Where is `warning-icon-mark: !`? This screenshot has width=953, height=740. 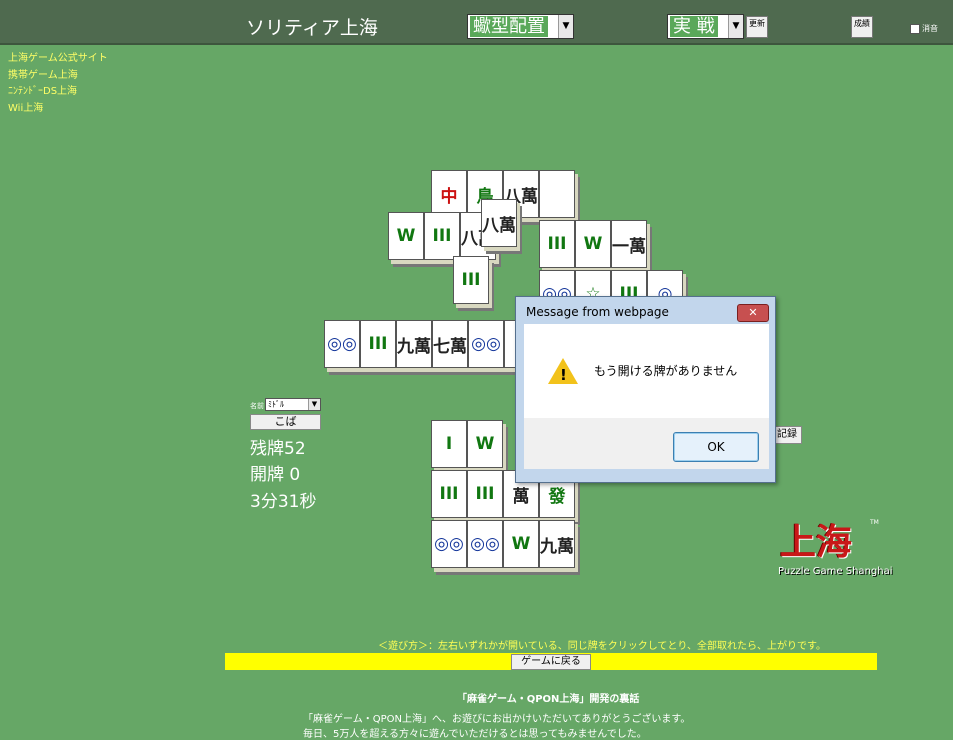 warning-icon-mark: ! is located at coordinates (563, 375).